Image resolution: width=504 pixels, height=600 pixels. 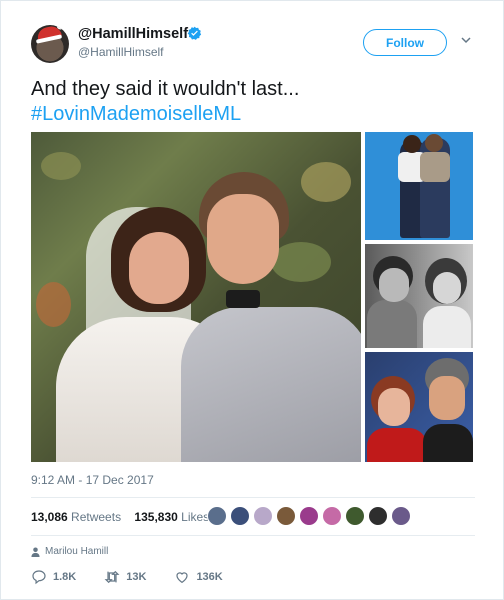 What do you see at coordinates (35, 552) in the screenshot?
I see `person-icon` at bounding box center [35, 552].